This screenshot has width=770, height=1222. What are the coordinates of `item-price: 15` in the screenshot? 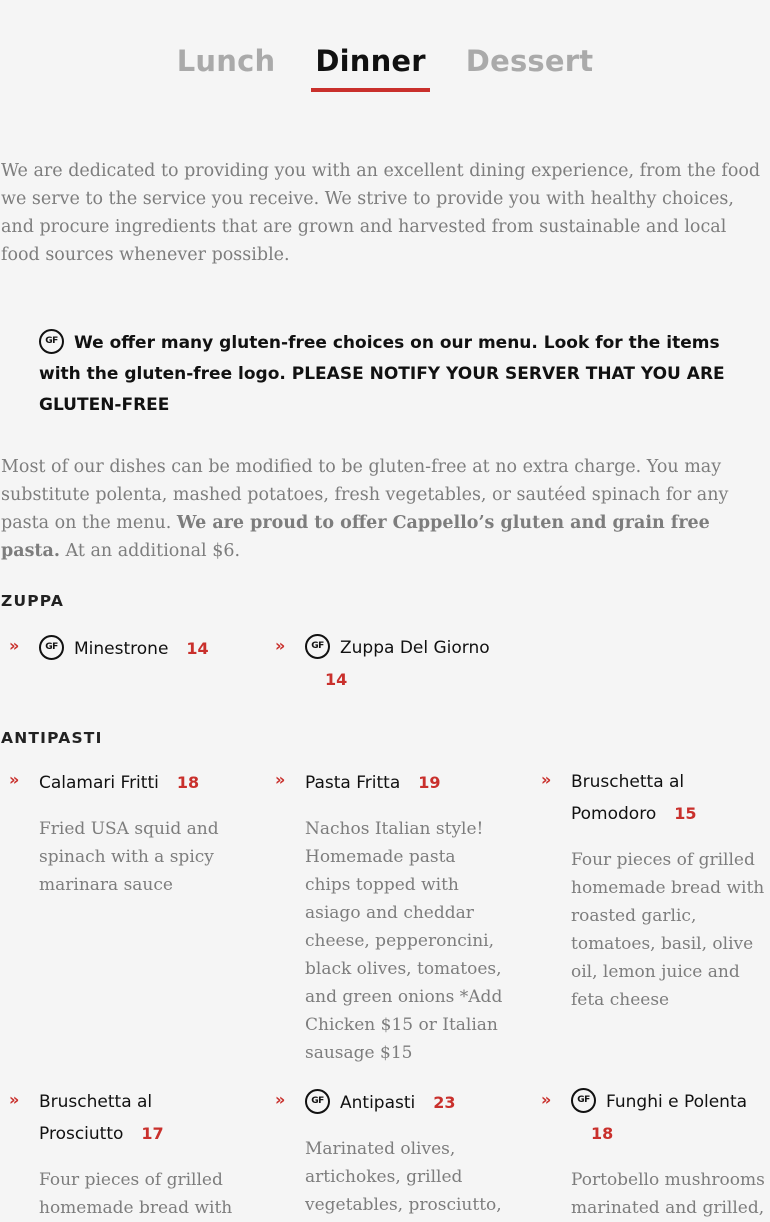 It's located at (685, 813).